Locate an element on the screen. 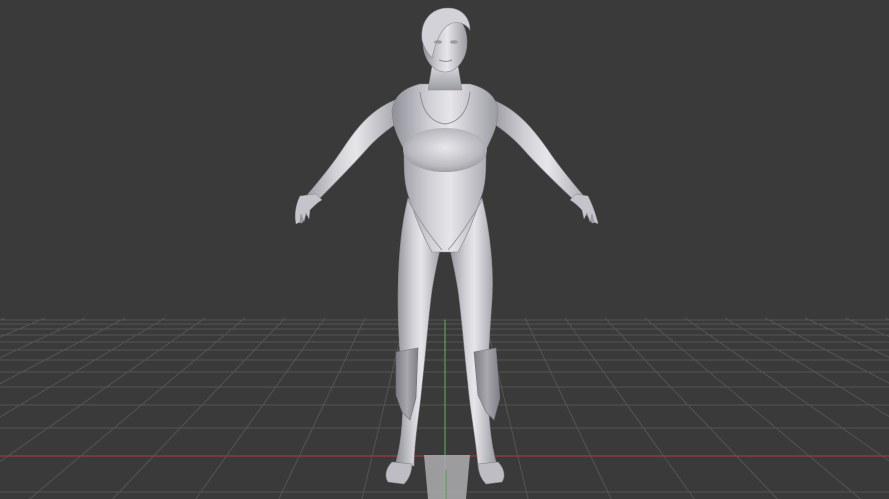 Image resolution: width=889 pixels, height=499 pixels. left-foot is located at coordinates (399, 473).